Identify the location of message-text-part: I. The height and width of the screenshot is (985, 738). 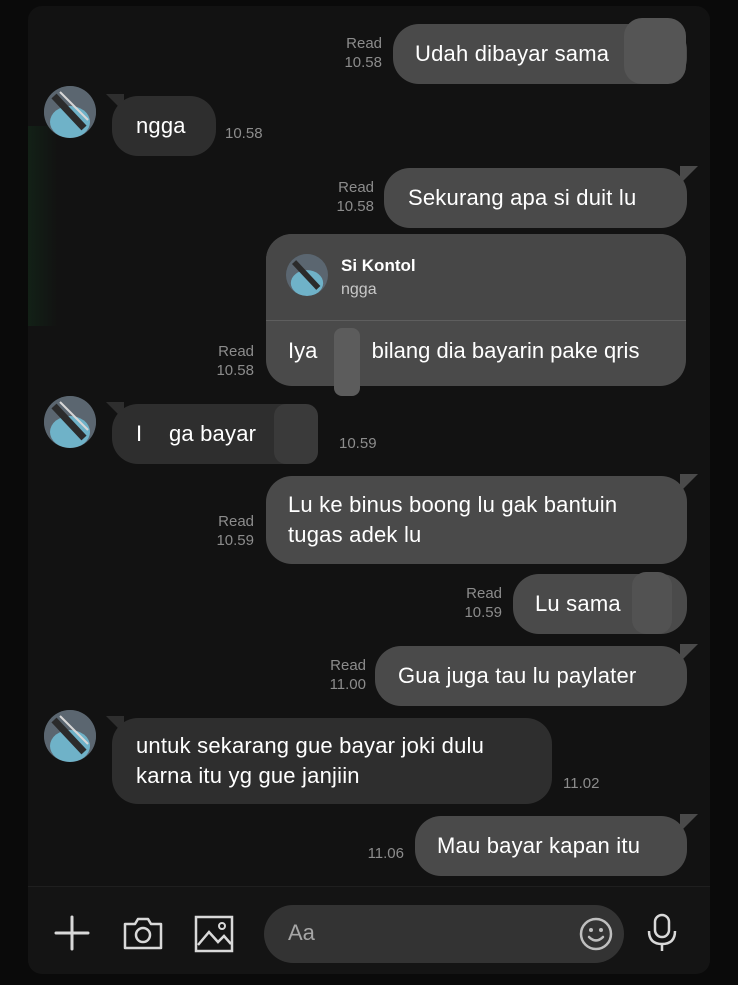
(139, 433).